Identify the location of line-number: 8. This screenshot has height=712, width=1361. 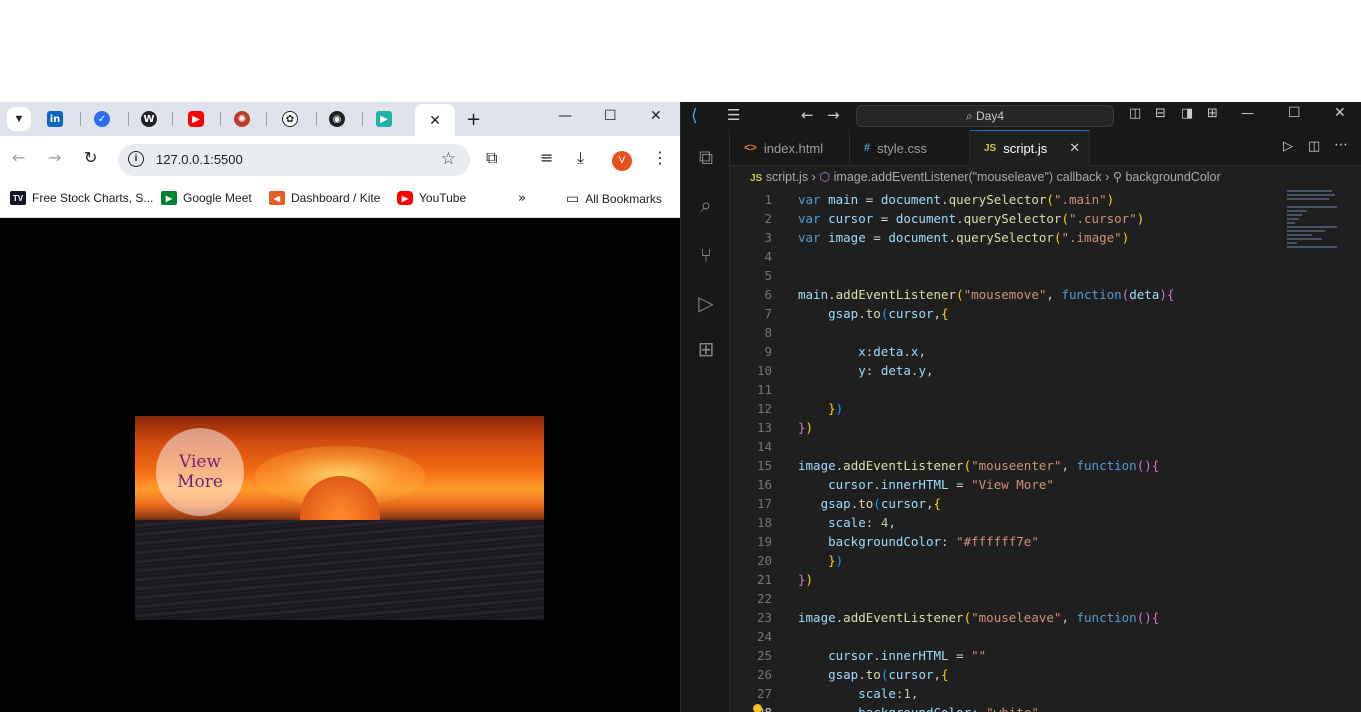
(768, 332).